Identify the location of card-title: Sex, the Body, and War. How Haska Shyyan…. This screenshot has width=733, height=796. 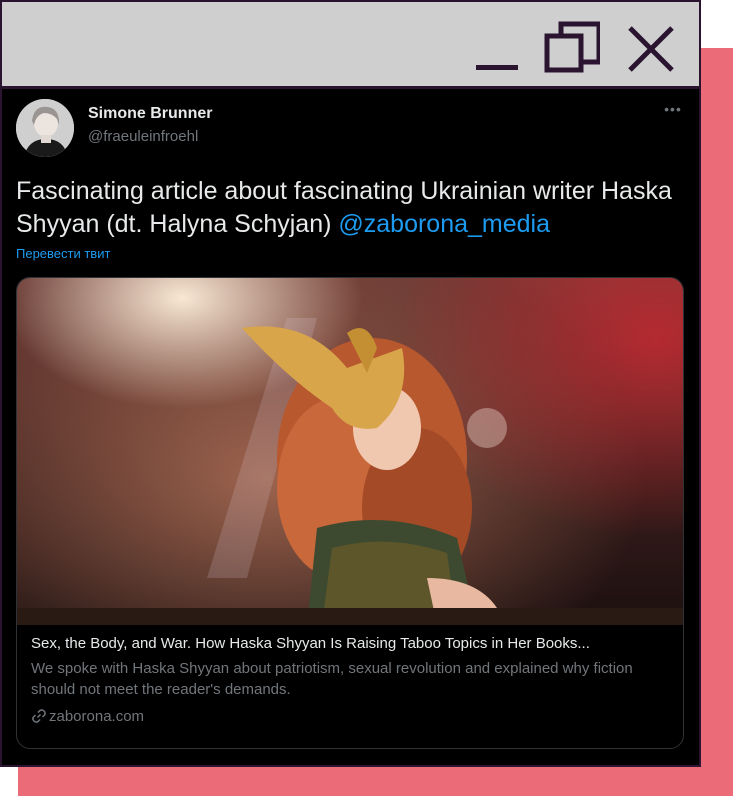
(351, 643).